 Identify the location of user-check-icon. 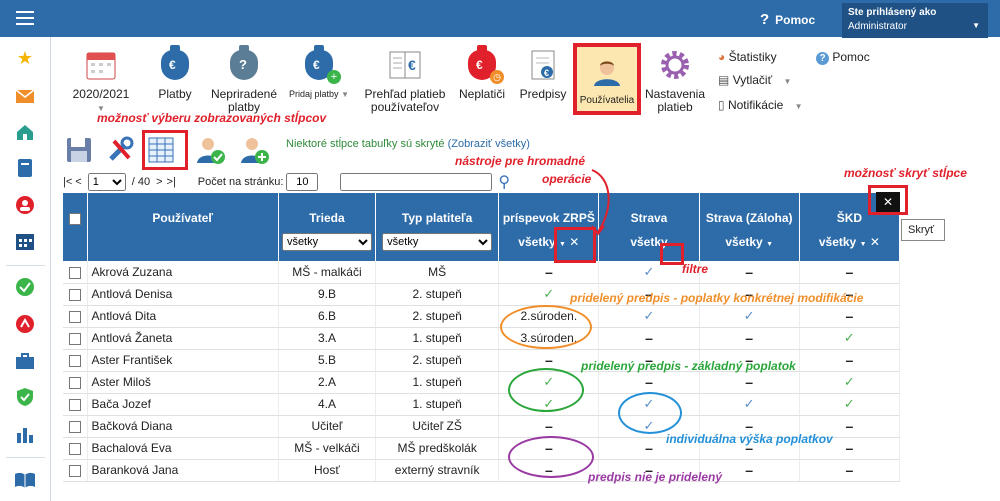
(211, 150).